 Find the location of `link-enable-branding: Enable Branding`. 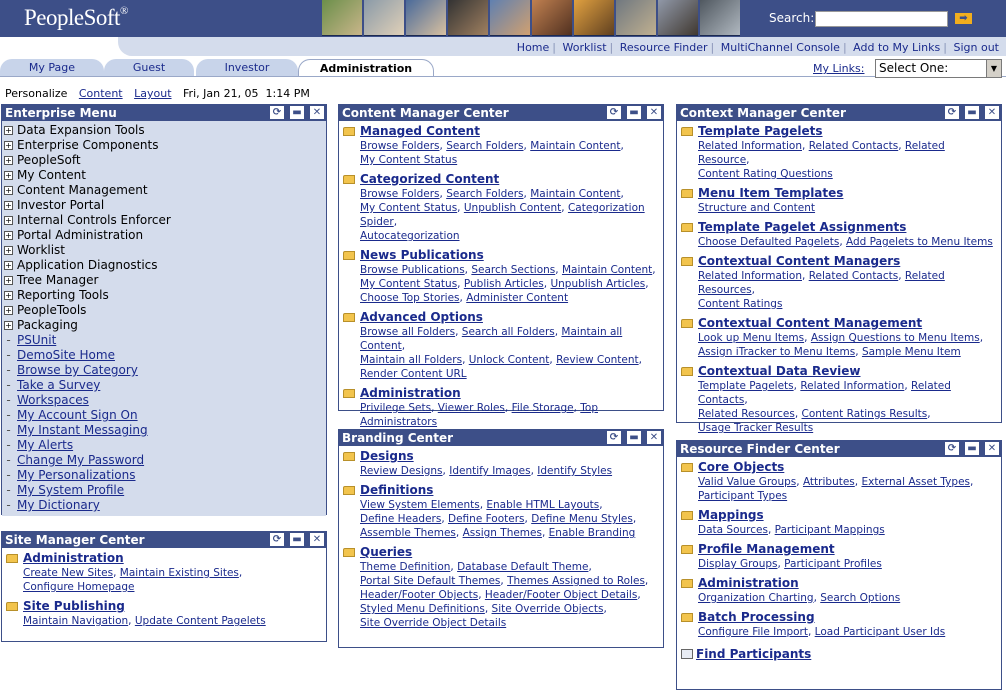

link-enable-branding: Enable Branding is located at coordinates (592, 533).